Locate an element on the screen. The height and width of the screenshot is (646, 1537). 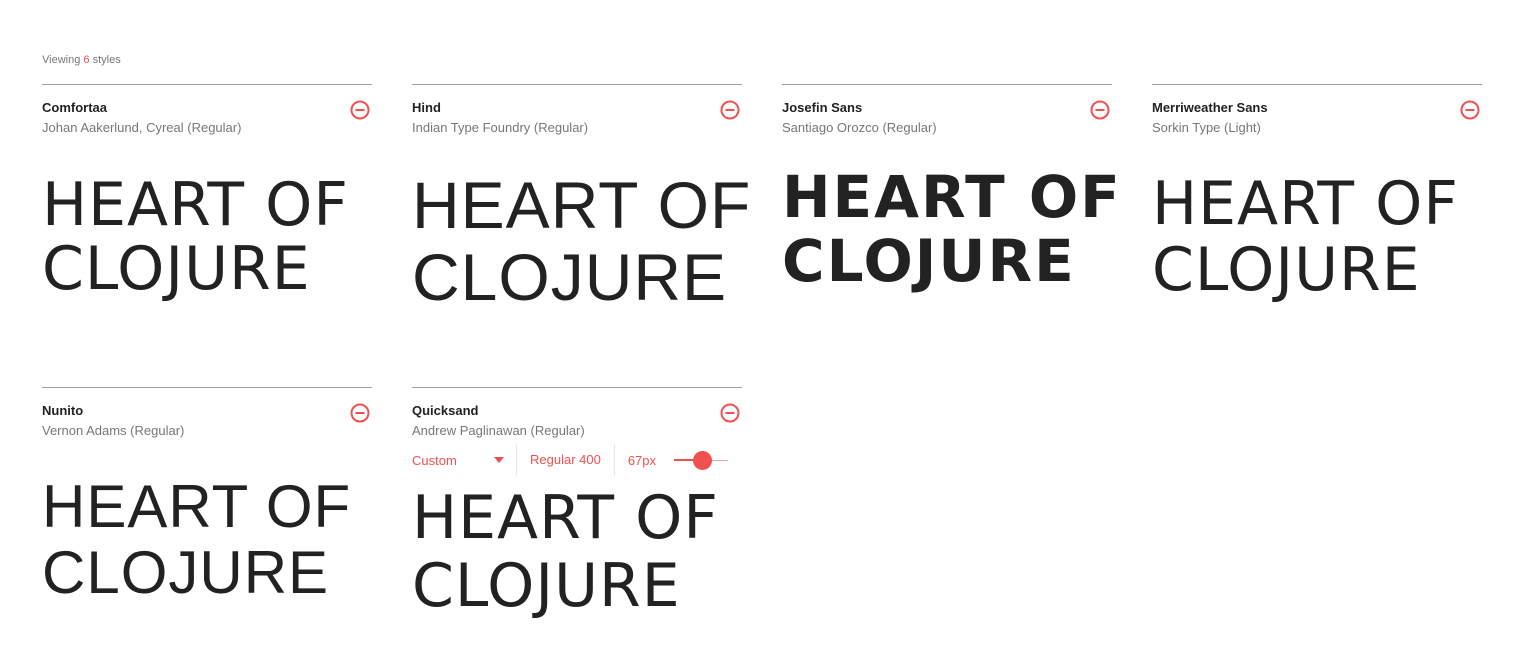
font-size-value: 67px is located at coordinates (642, 460).